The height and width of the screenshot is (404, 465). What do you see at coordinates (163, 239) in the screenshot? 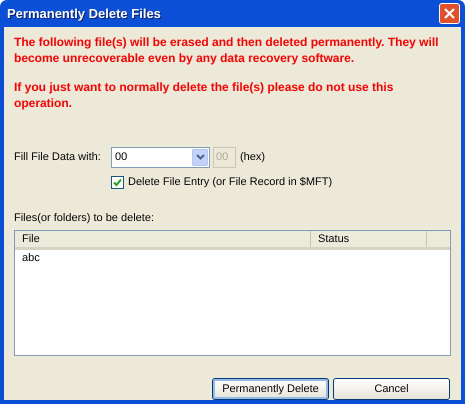
I see `column-header: File` at bounding box center [163, 239].